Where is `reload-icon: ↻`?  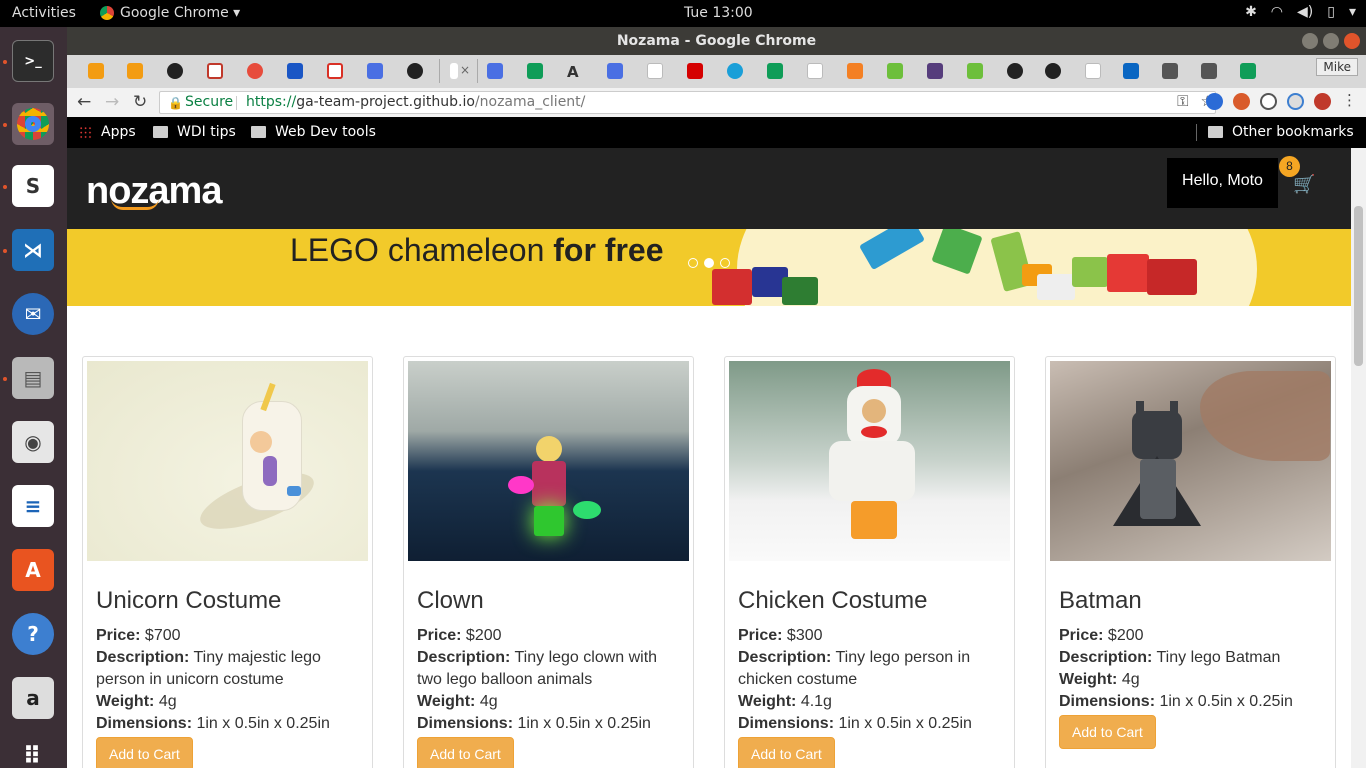 reload-icon: ↻ is located at coordinates (140, 102).